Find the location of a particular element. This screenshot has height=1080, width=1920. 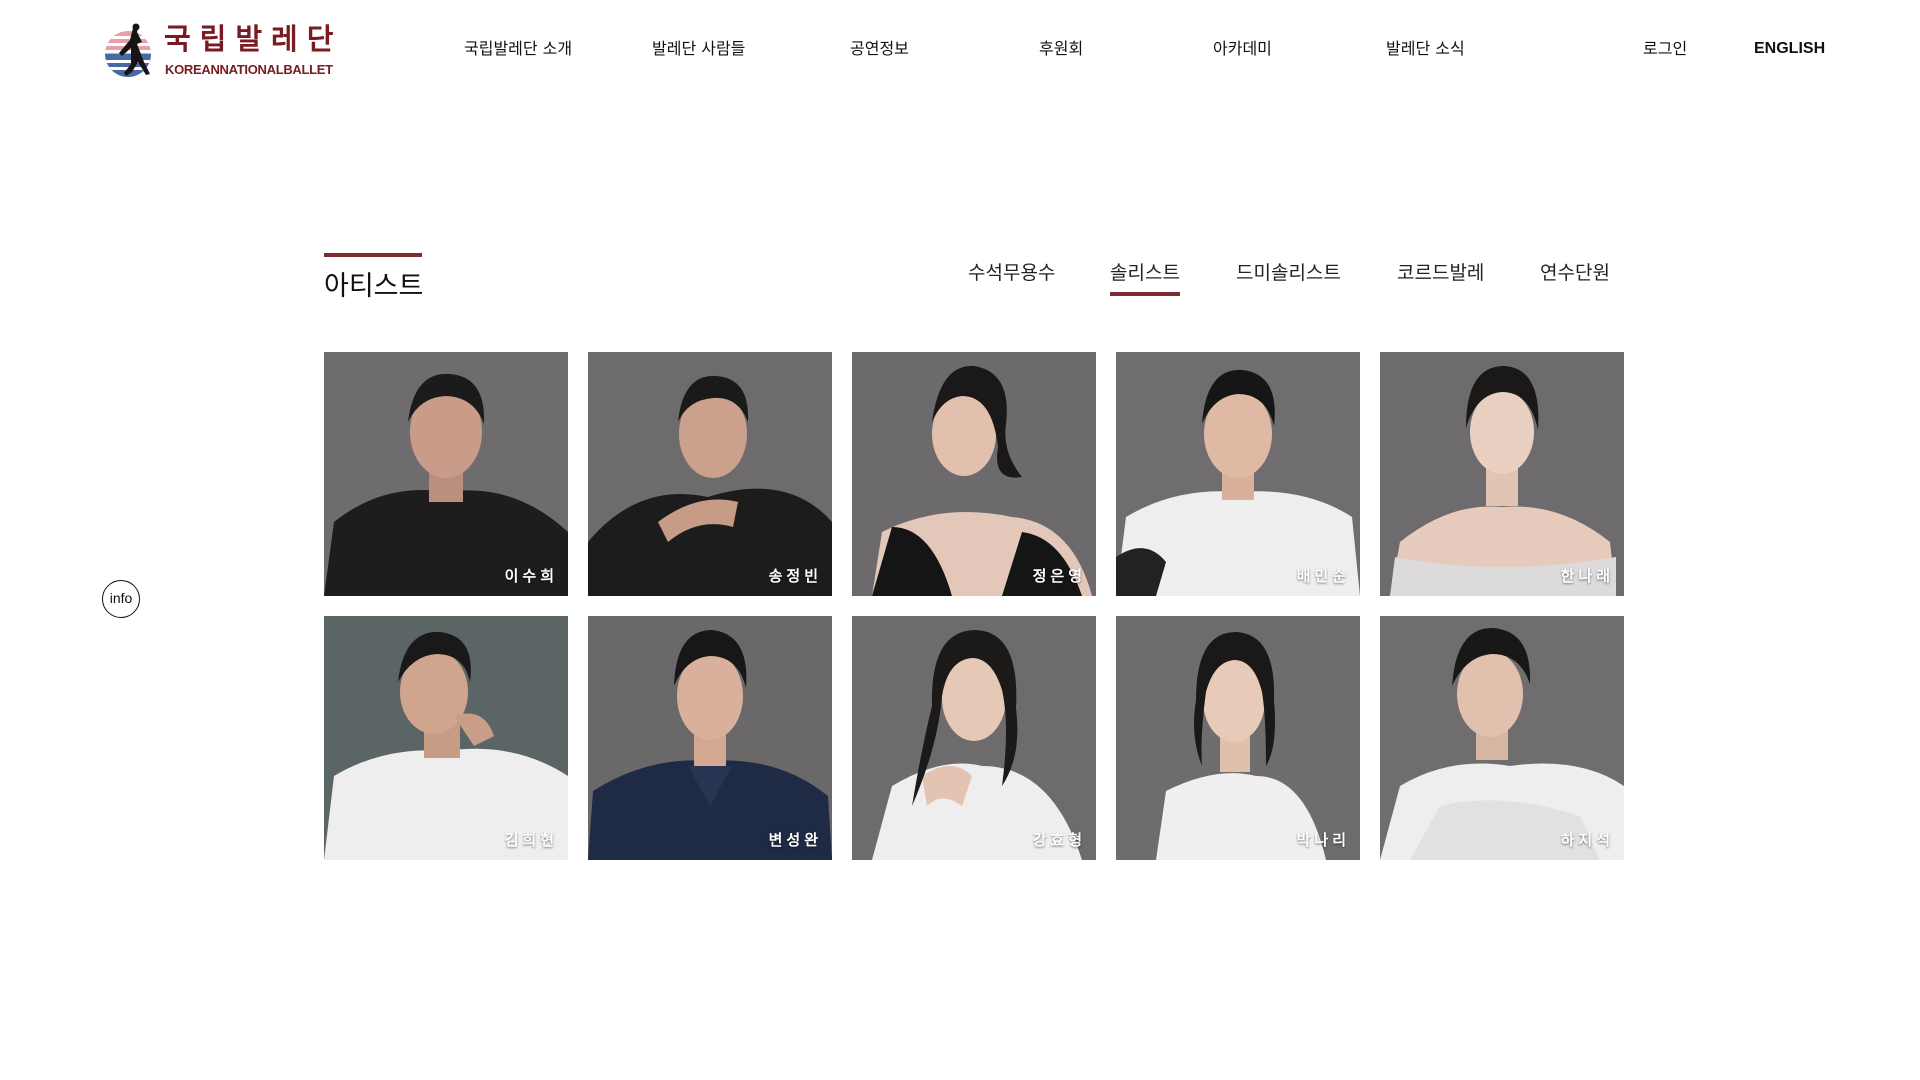

nav-item-news: 발레단 소식 is located at coordinates (1425, 49).